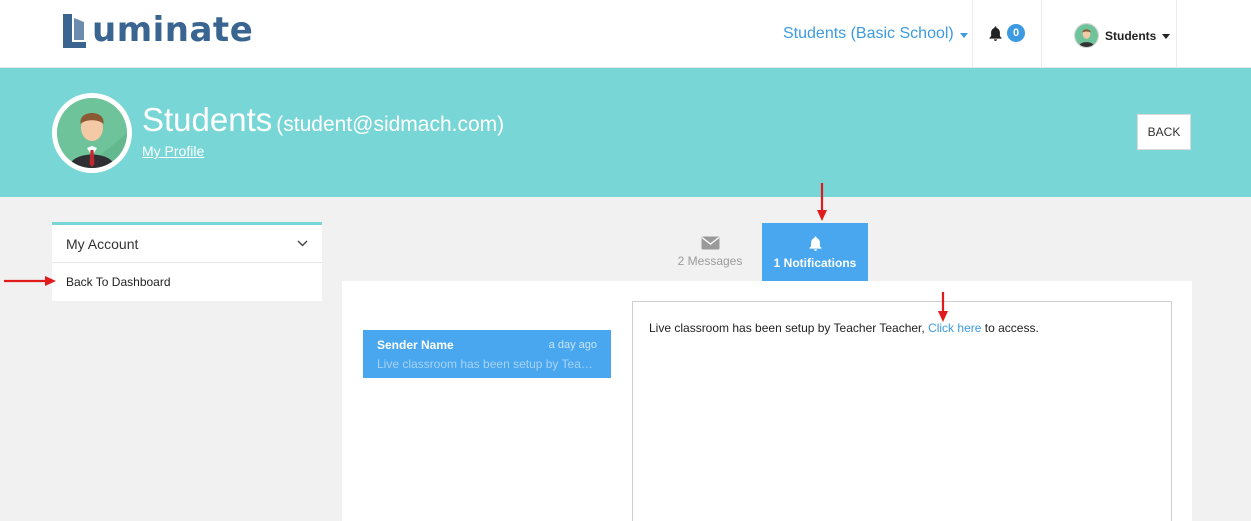 The height and width of the screenshot is (521, 1251). I want to click on sidebar-item-label: Back To Dashboard, so click(118, 282).